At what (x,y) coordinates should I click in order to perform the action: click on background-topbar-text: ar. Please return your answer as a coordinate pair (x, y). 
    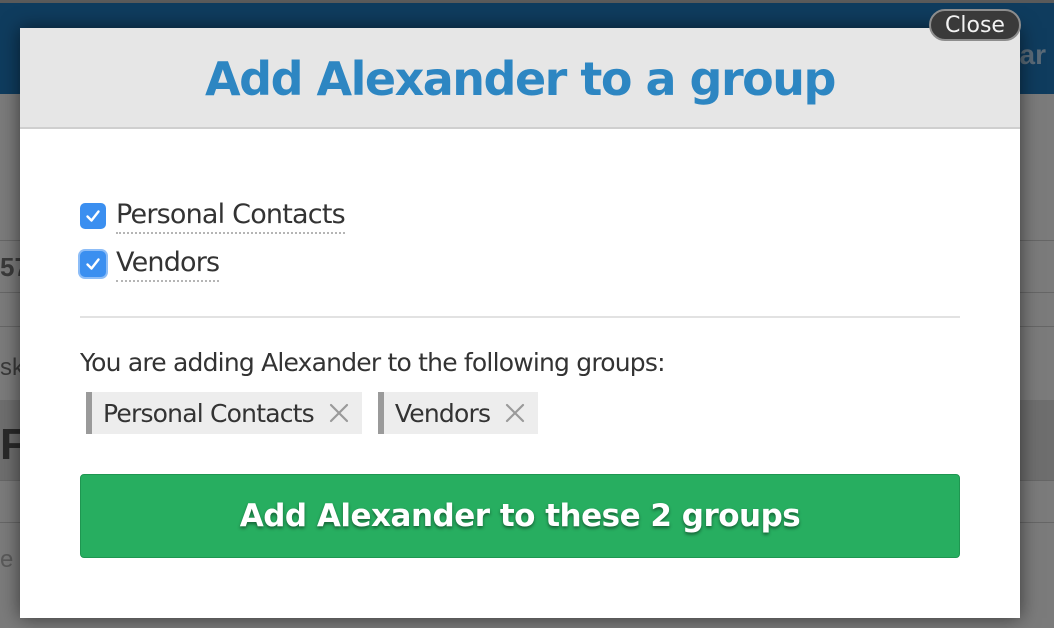
    Looking at the image, I should click on (1032, 54).